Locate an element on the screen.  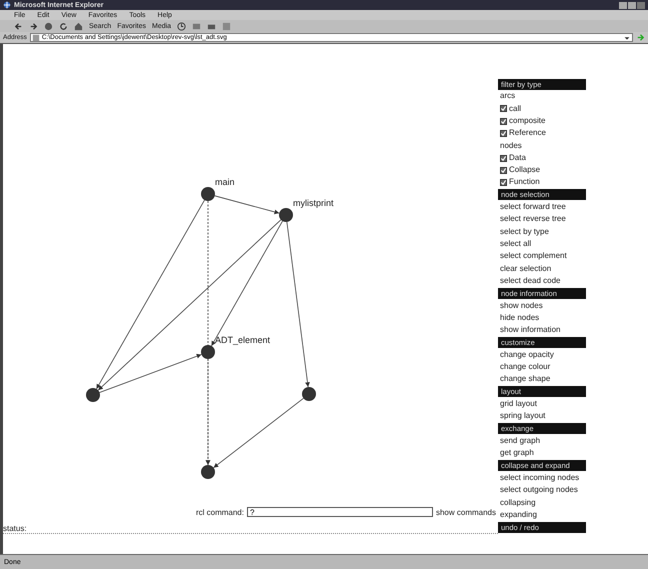
command-label: rcl command: is located at coordinates (220, 512).